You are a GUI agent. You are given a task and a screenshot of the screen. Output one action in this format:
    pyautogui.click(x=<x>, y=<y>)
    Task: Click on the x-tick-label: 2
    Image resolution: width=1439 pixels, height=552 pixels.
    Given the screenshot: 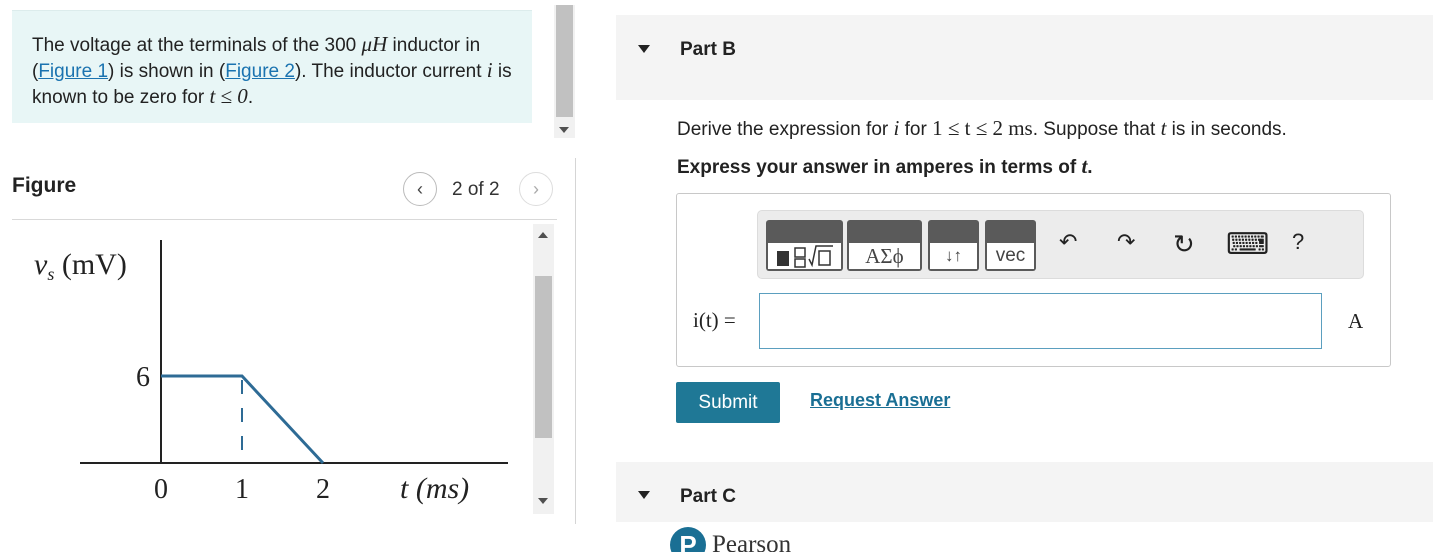 What is the action you would take?
    pyautogui.click(x=323, y=489)
    